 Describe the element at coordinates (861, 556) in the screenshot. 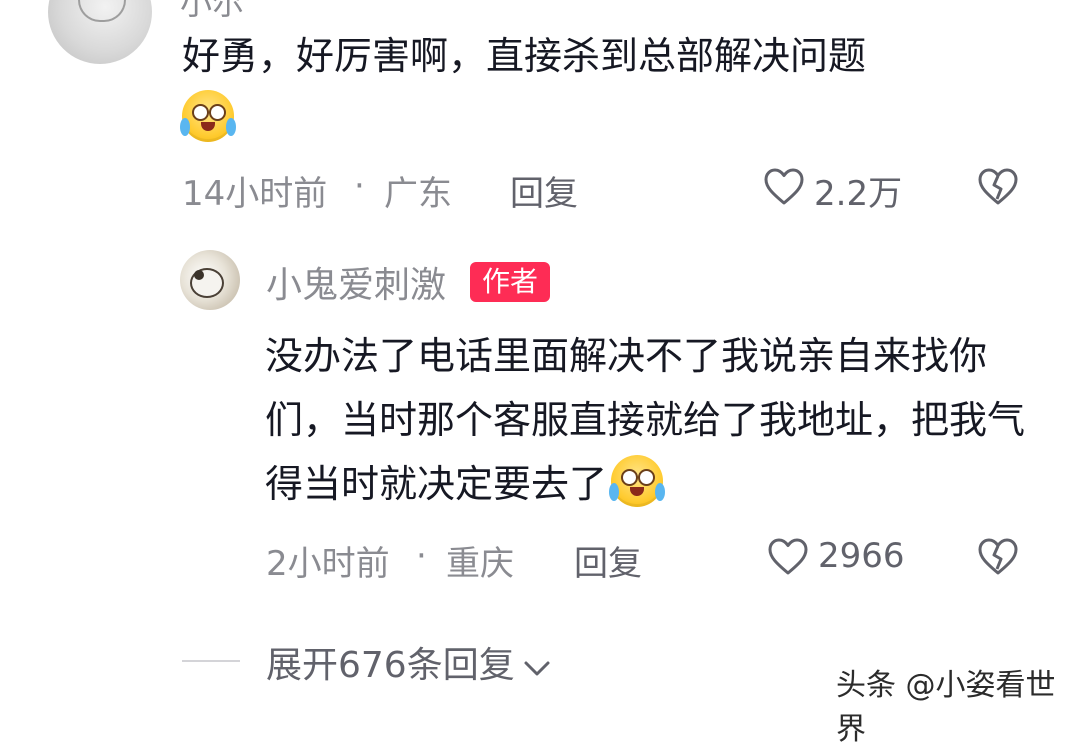

I see `like-count: 2966` at that location.